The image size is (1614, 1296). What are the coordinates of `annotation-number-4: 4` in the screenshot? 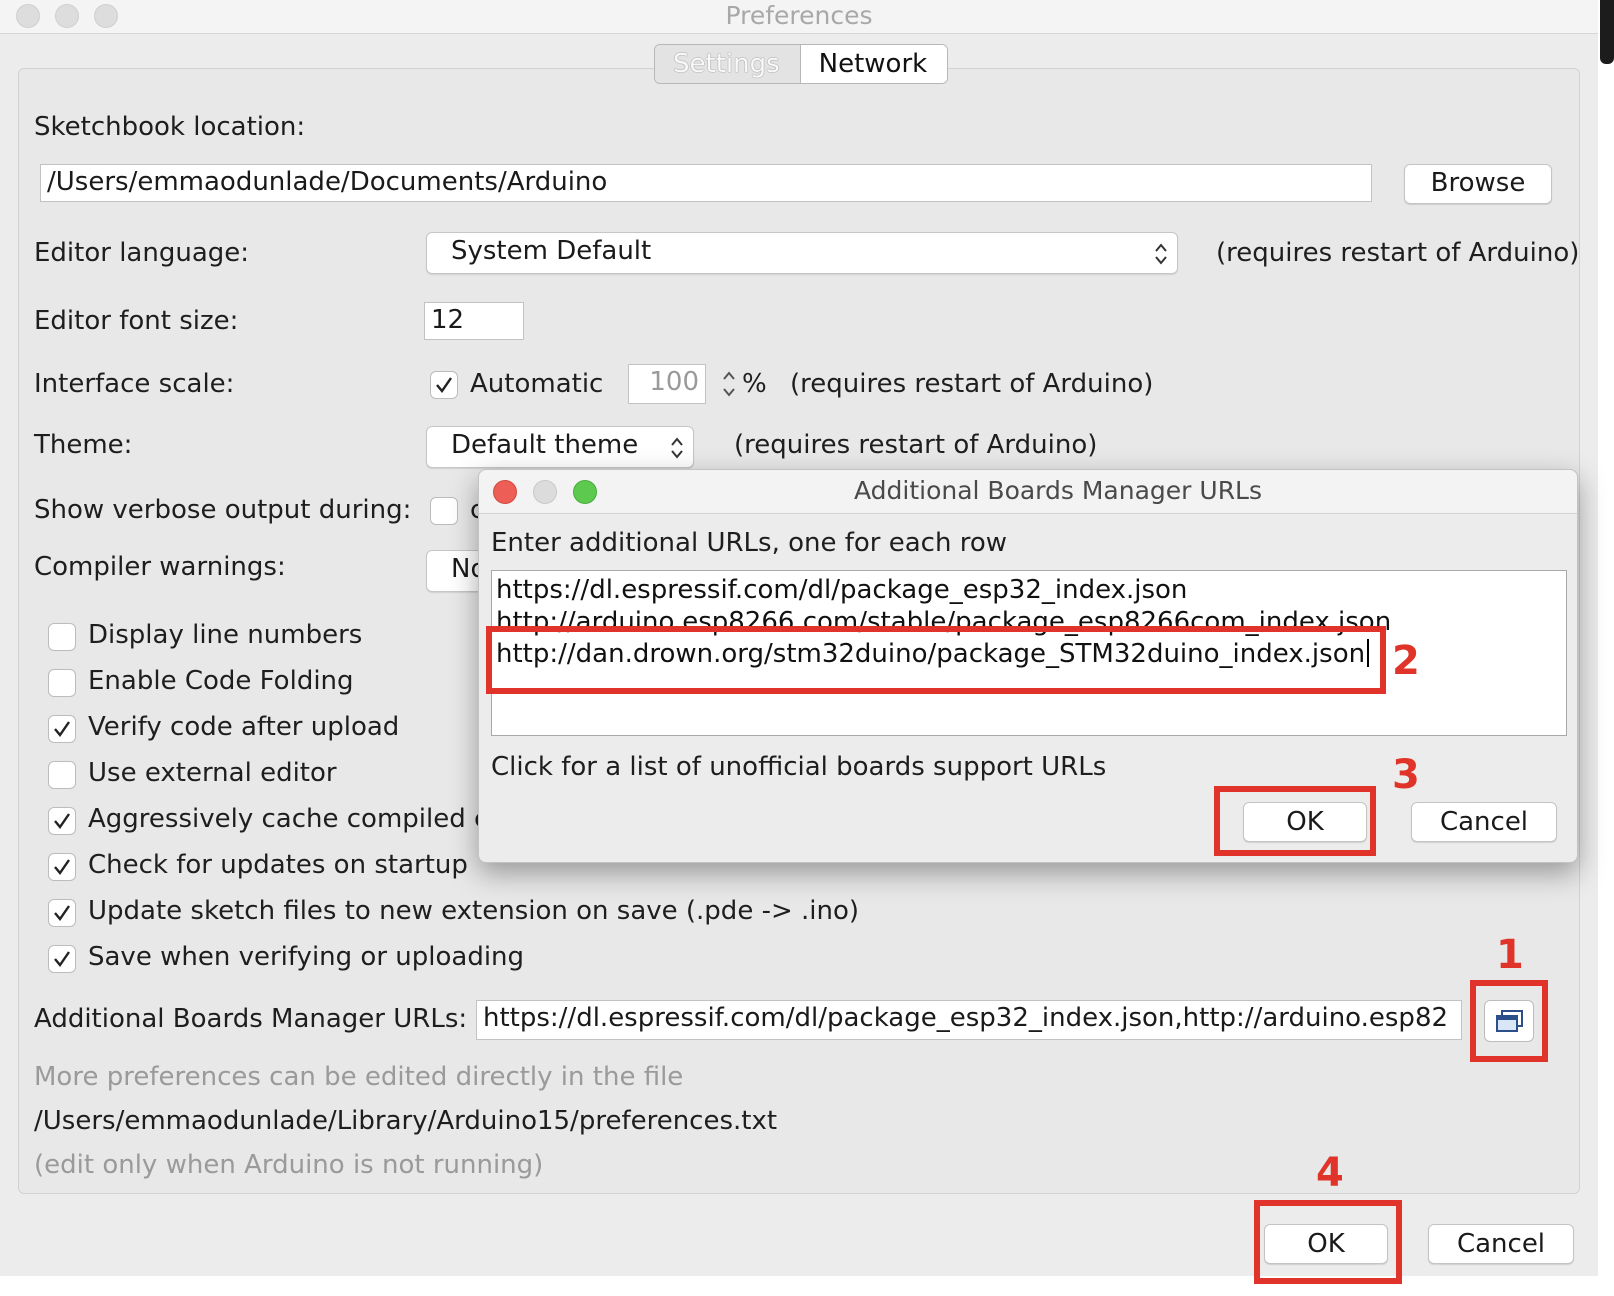 It's located at (1330, 1173).